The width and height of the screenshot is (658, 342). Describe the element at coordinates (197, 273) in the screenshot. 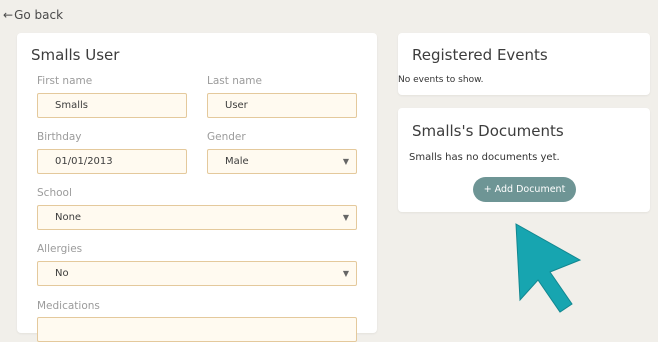

I see `allergies-select: No ▼` at that location.